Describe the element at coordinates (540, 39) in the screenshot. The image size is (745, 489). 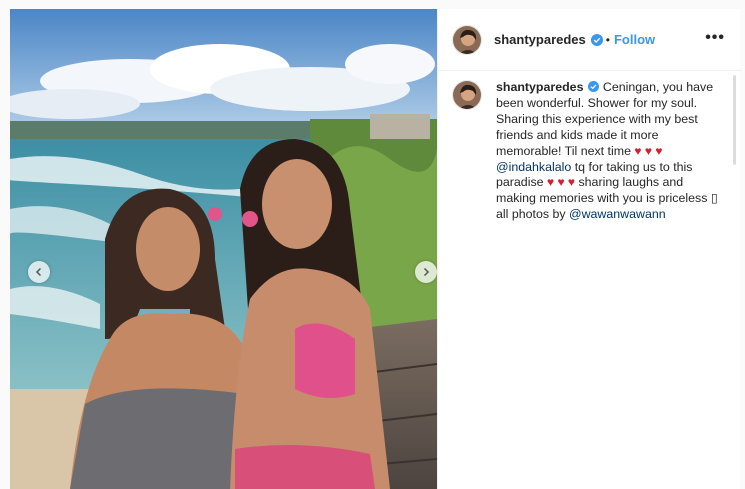
I see `post-username: shantyparedes` at that location.